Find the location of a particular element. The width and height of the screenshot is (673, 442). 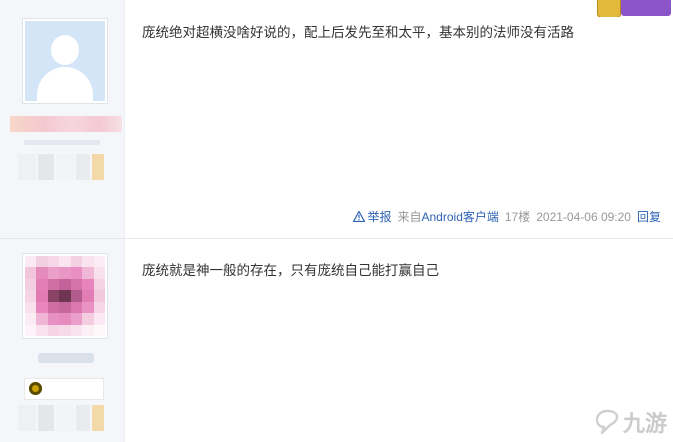

report-link: 举报 is located at coordinates (372, 216).